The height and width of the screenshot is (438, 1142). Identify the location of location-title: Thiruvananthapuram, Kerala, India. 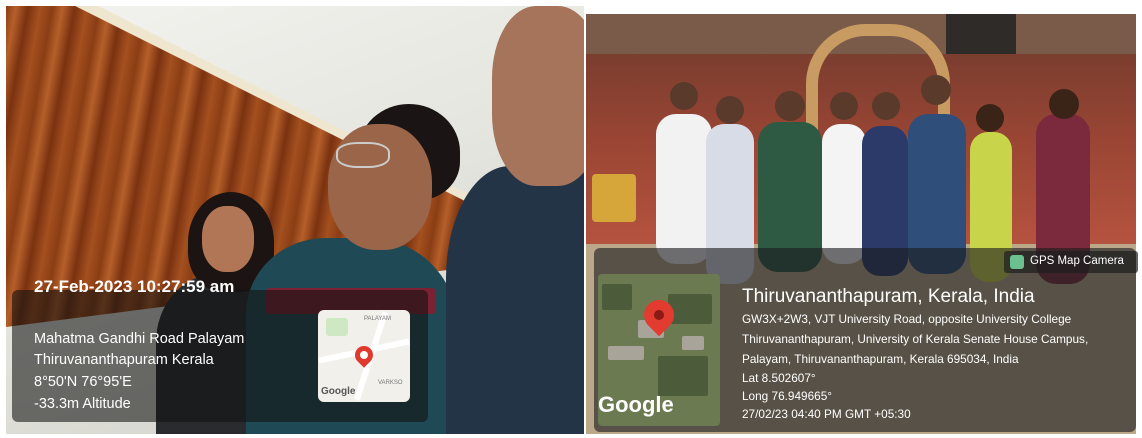
(888, 296).